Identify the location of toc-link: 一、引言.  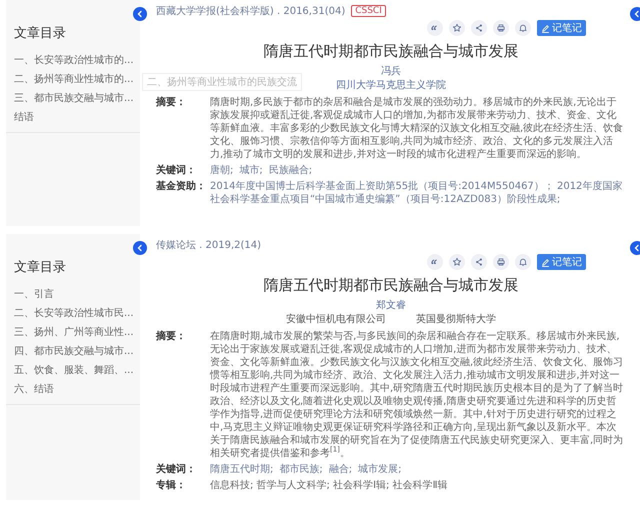
(75, 294).